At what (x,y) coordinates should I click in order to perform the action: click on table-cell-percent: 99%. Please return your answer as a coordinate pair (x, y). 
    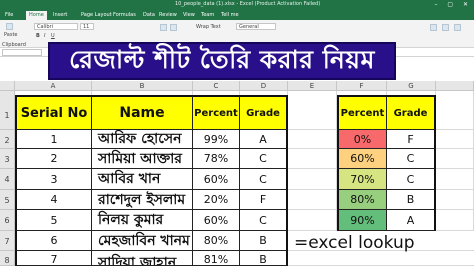
    Looking at the image, I should click on (216, 139).